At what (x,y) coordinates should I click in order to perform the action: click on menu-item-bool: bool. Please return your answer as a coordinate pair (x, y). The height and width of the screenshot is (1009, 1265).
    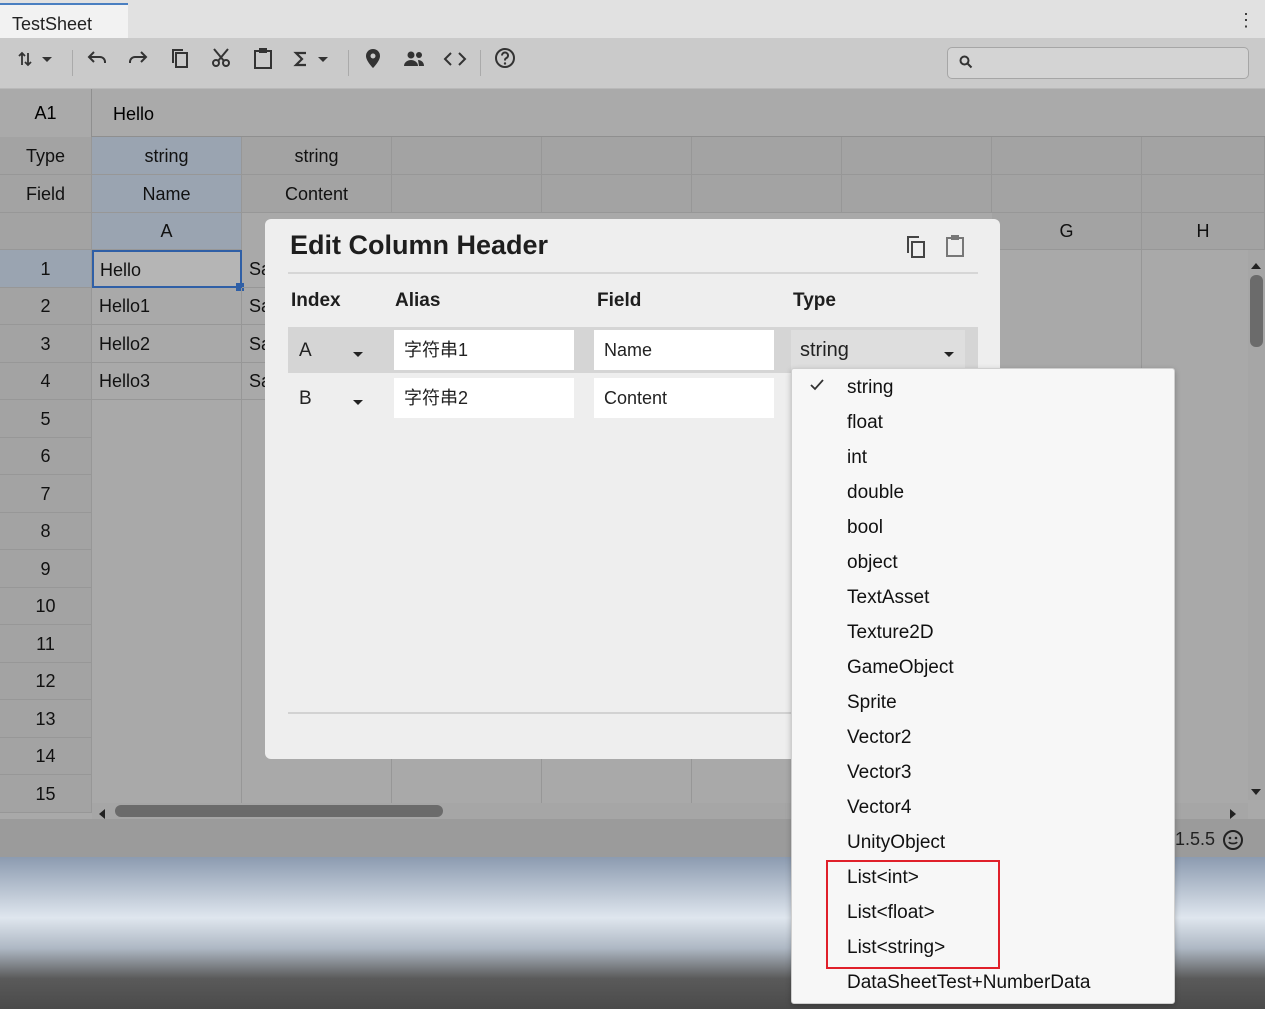
    Looking at the image, I should click on (865, 528).